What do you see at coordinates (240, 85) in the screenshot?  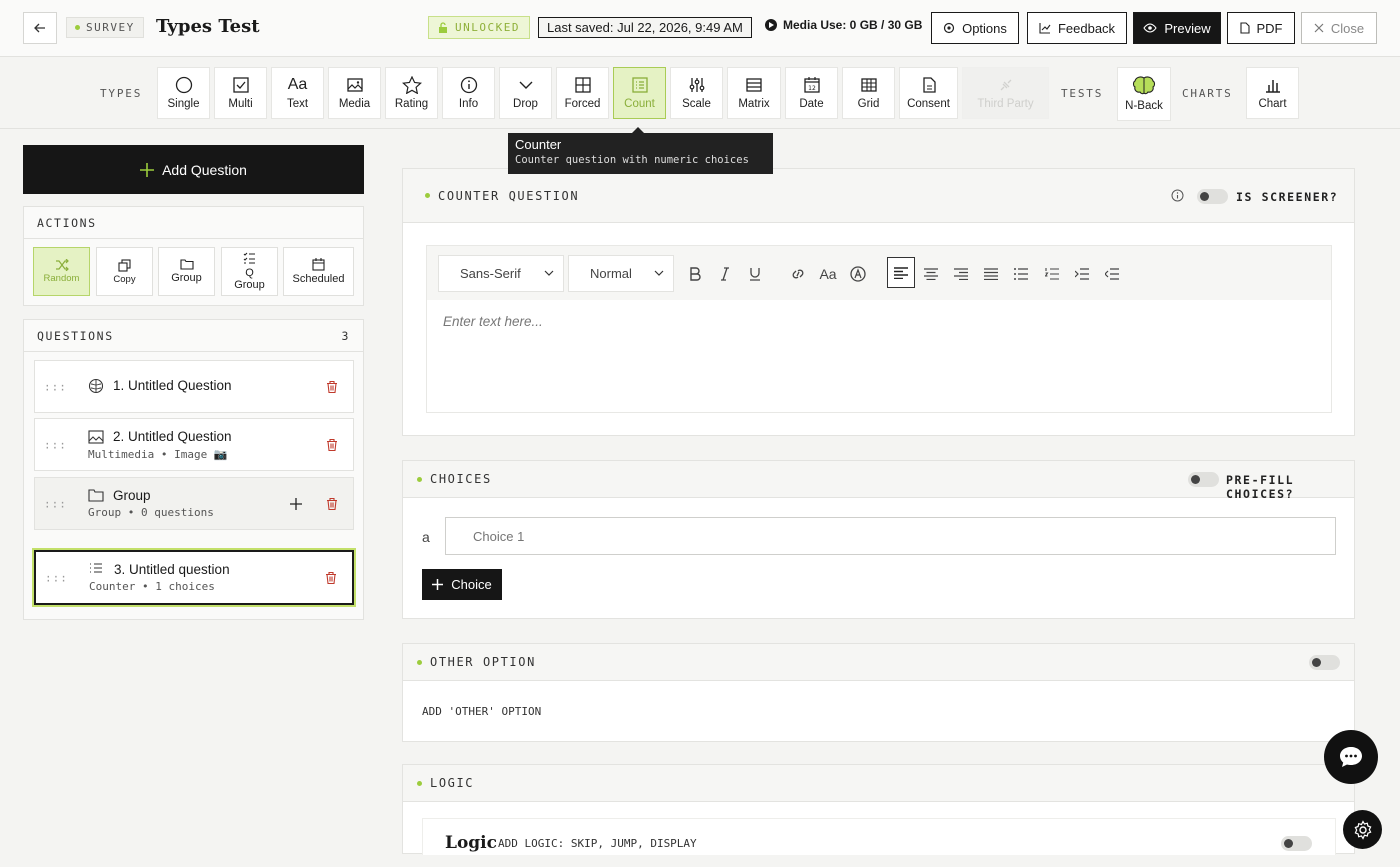 I see `checkbox-icon` at bounding box center [240, 85].